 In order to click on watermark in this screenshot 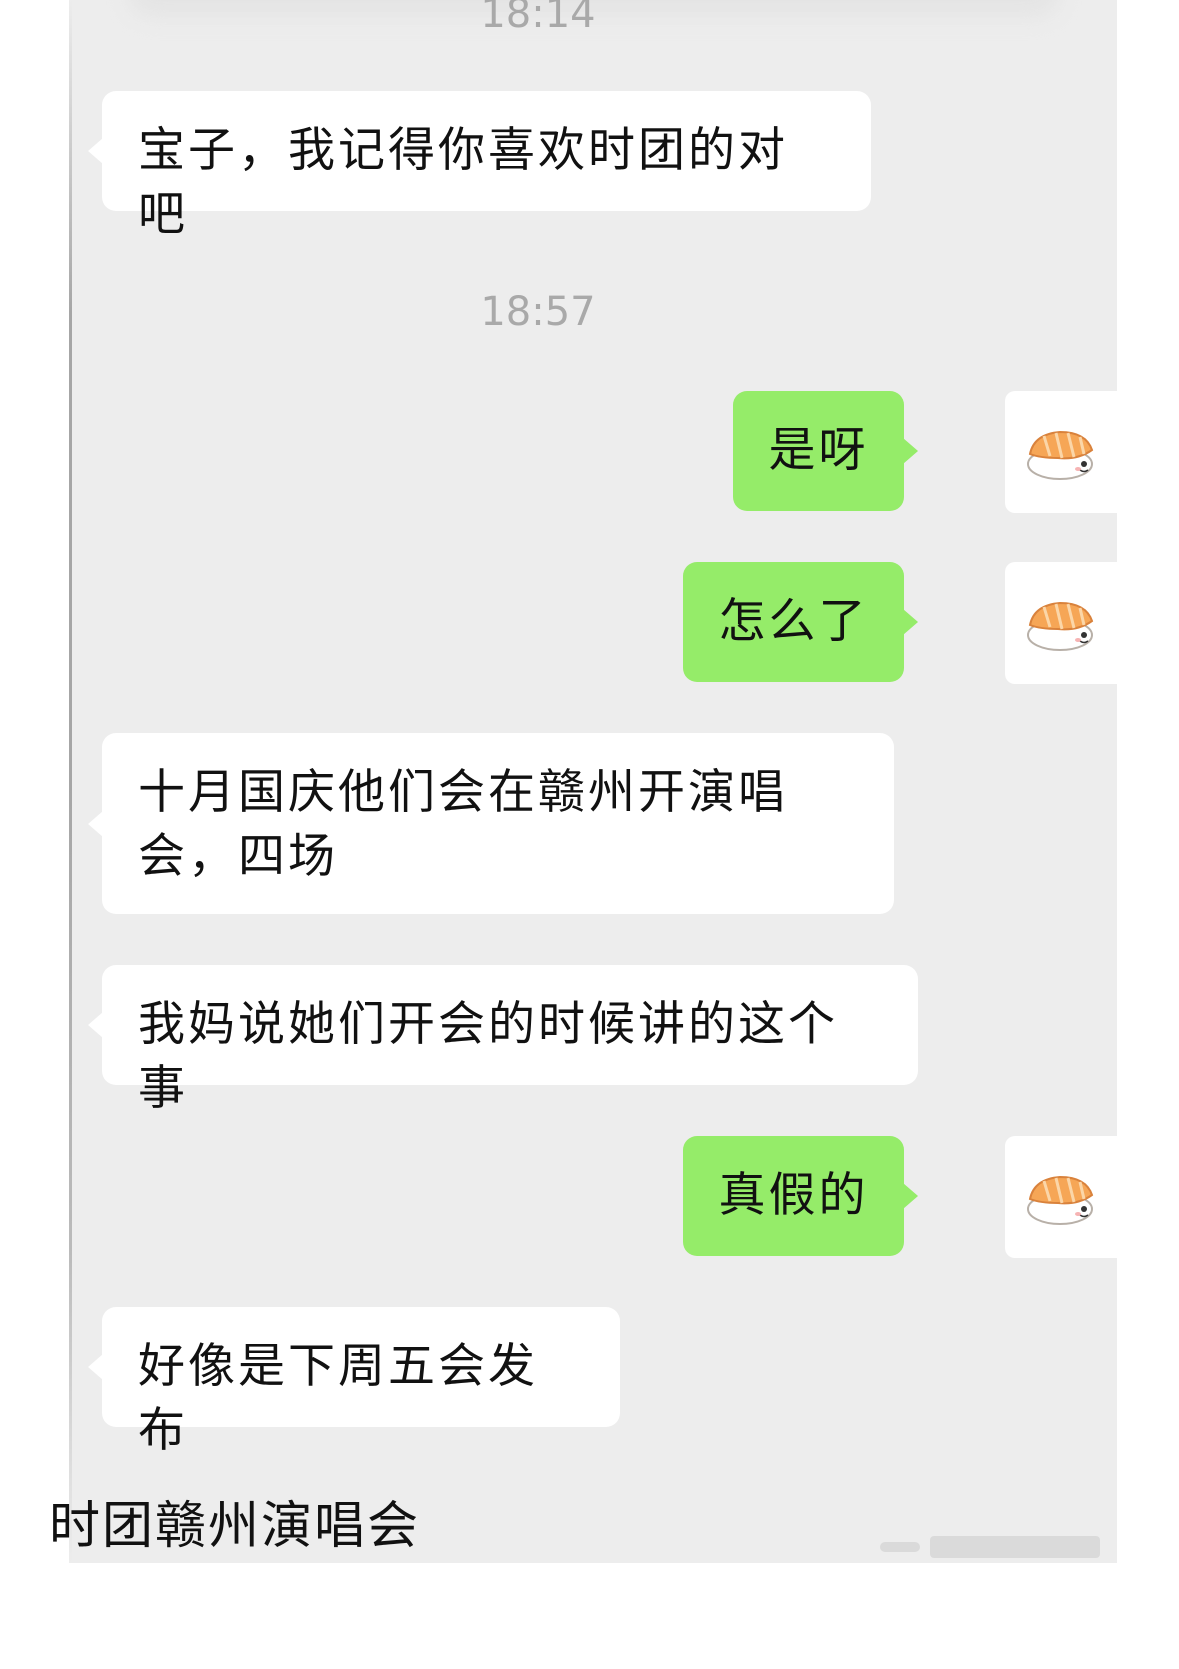, I will do `click(990, 1547)`.